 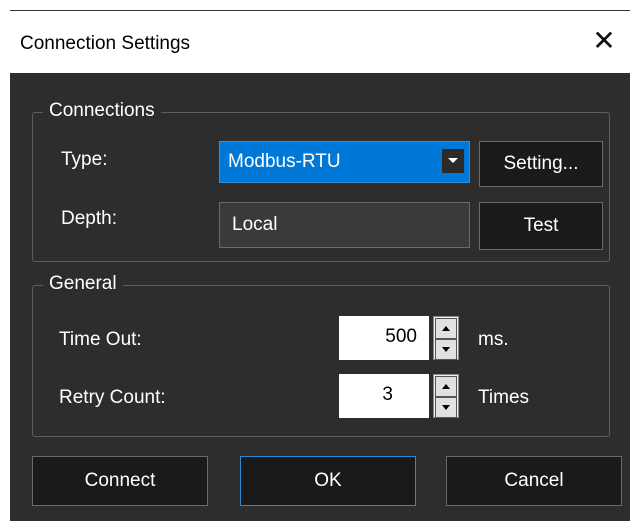 I want to click on connect-button-label: Connect, so click(x=120, y=480).